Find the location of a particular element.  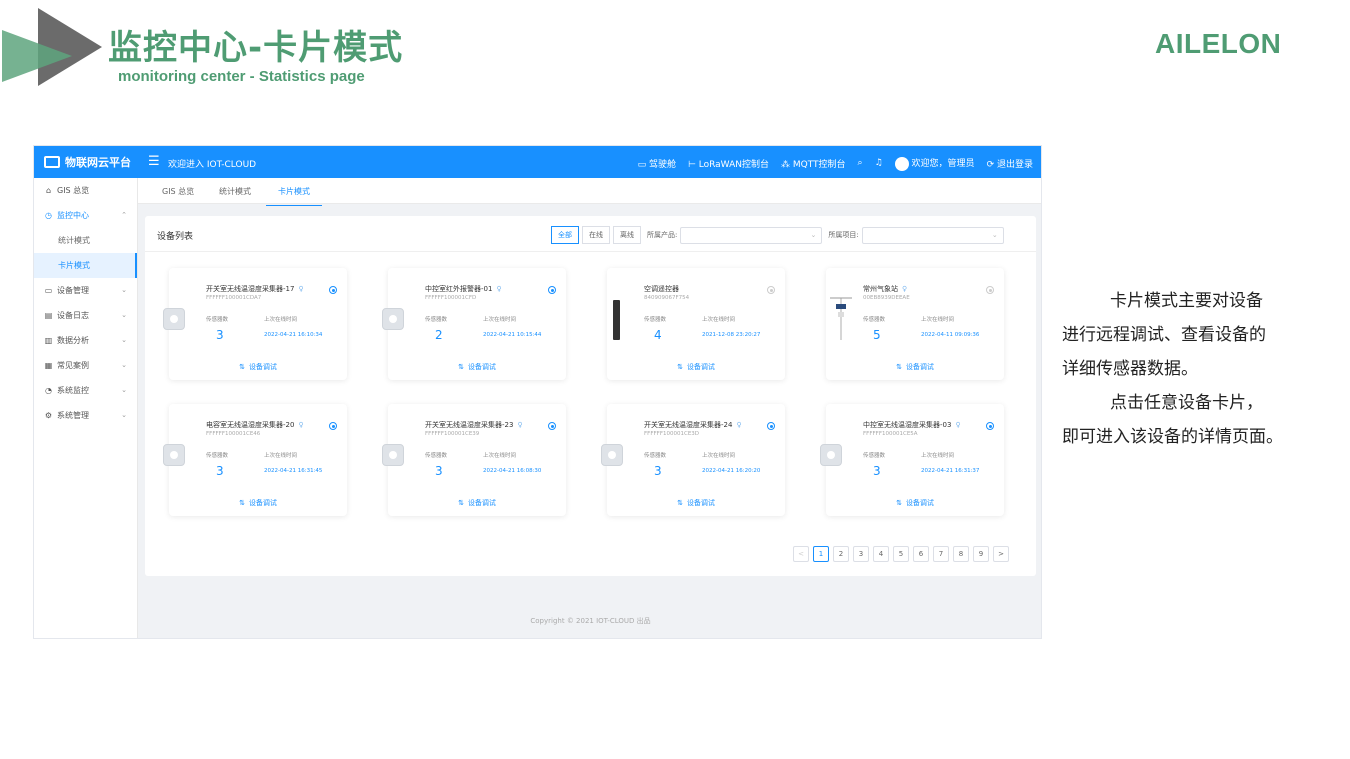

device-icon: ▭ is located at coordinates (48, 290).